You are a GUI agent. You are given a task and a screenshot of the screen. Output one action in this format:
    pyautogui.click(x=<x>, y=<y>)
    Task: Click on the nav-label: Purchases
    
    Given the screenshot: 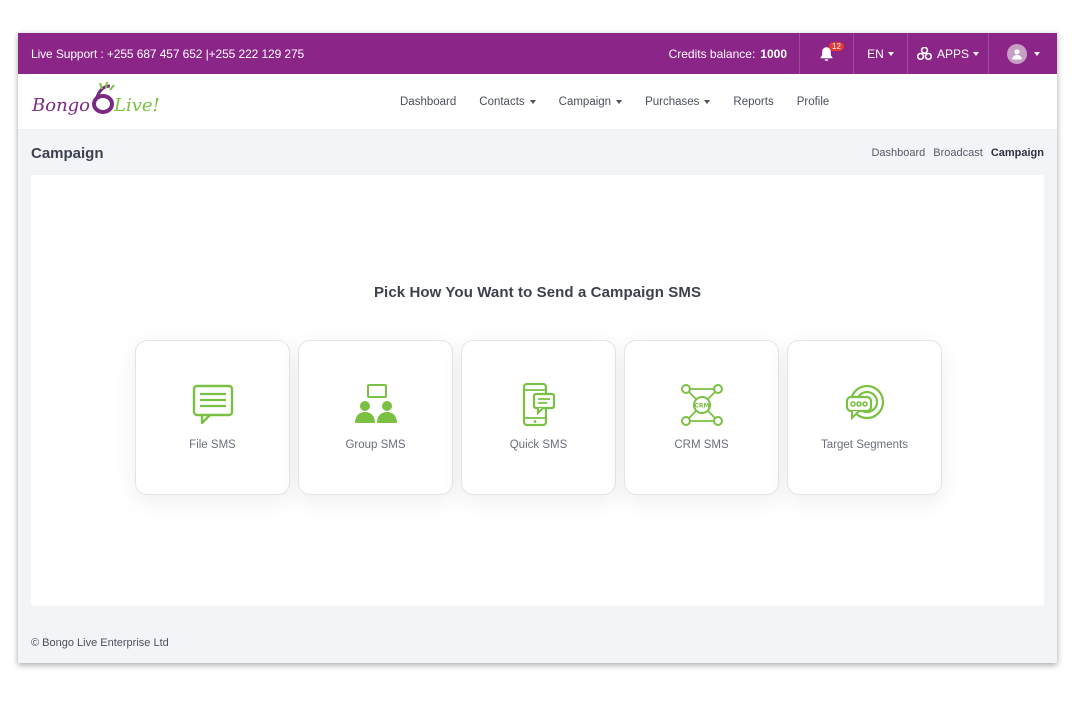 What is the action you would take?
    pyautogui.click(x=672, y=102)
    